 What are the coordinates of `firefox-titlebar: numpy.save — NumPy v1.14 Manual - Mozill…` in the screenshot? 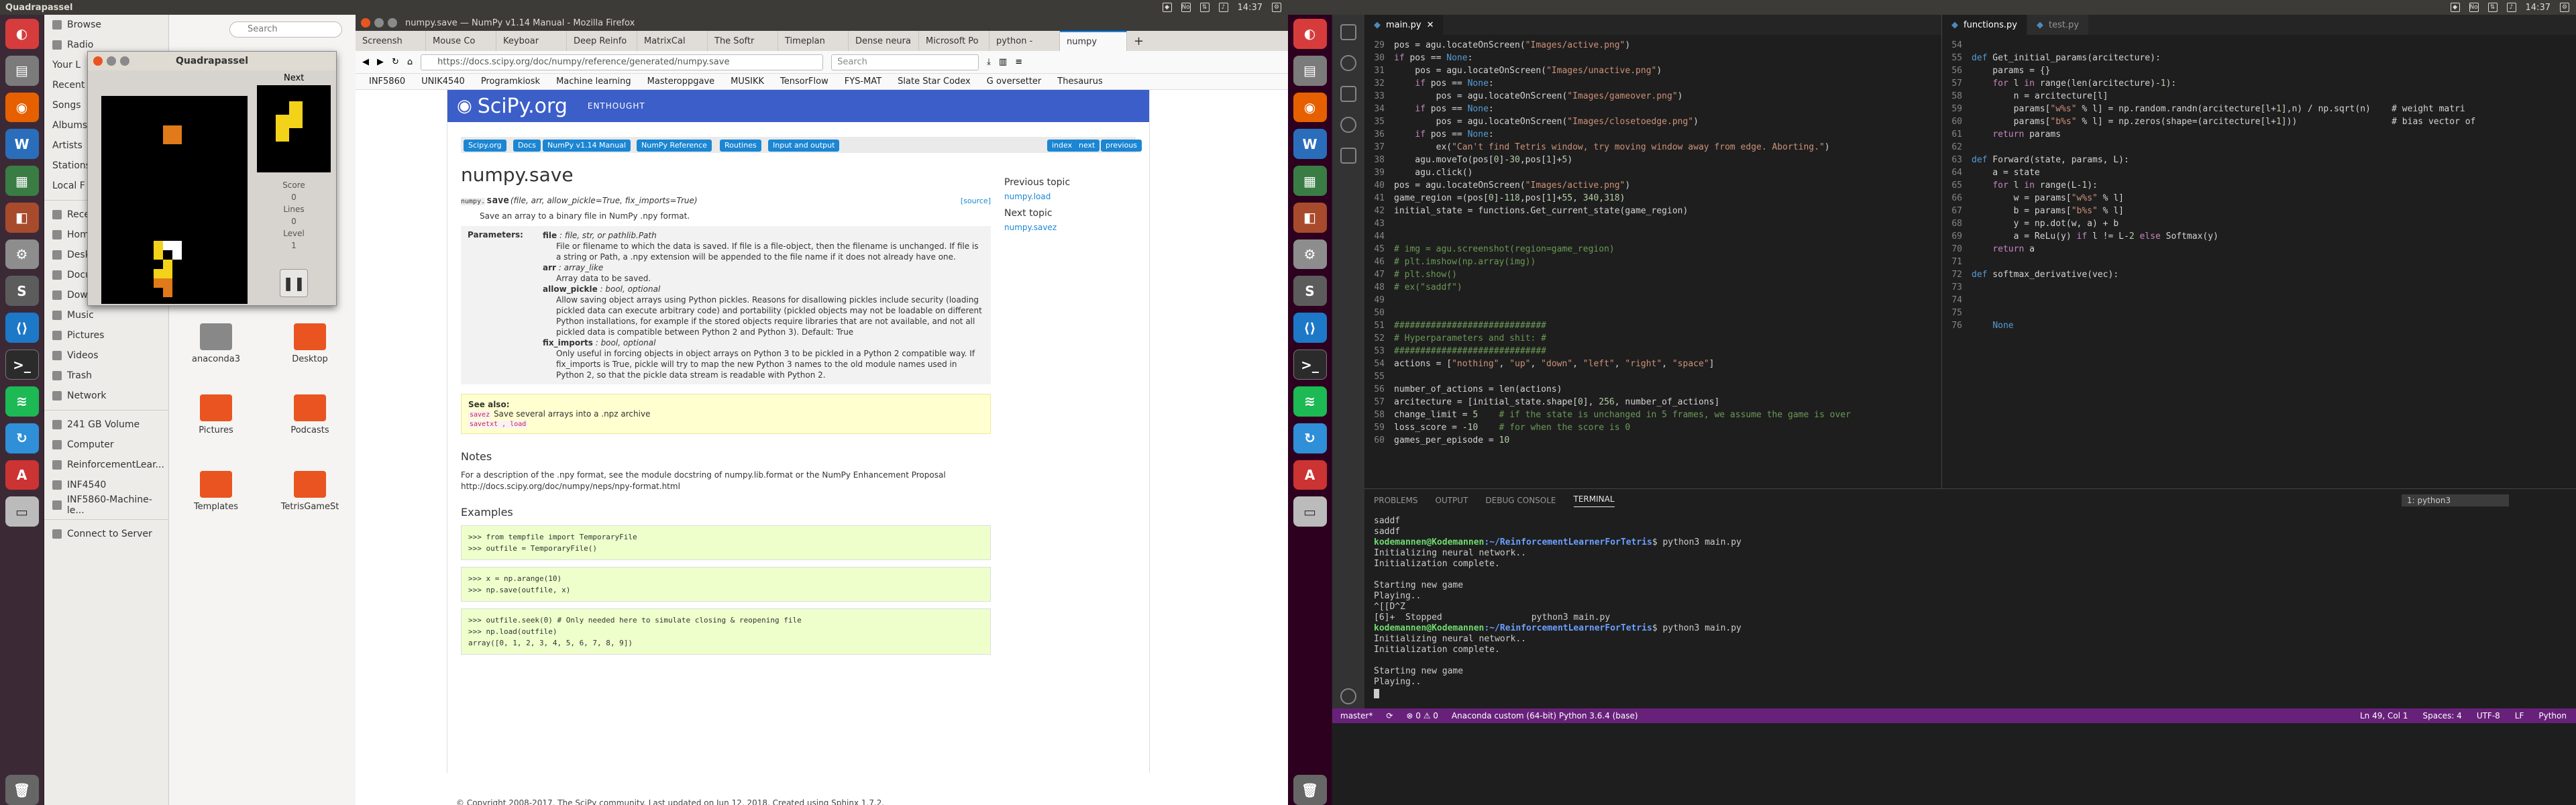 It's located at (822, 23).